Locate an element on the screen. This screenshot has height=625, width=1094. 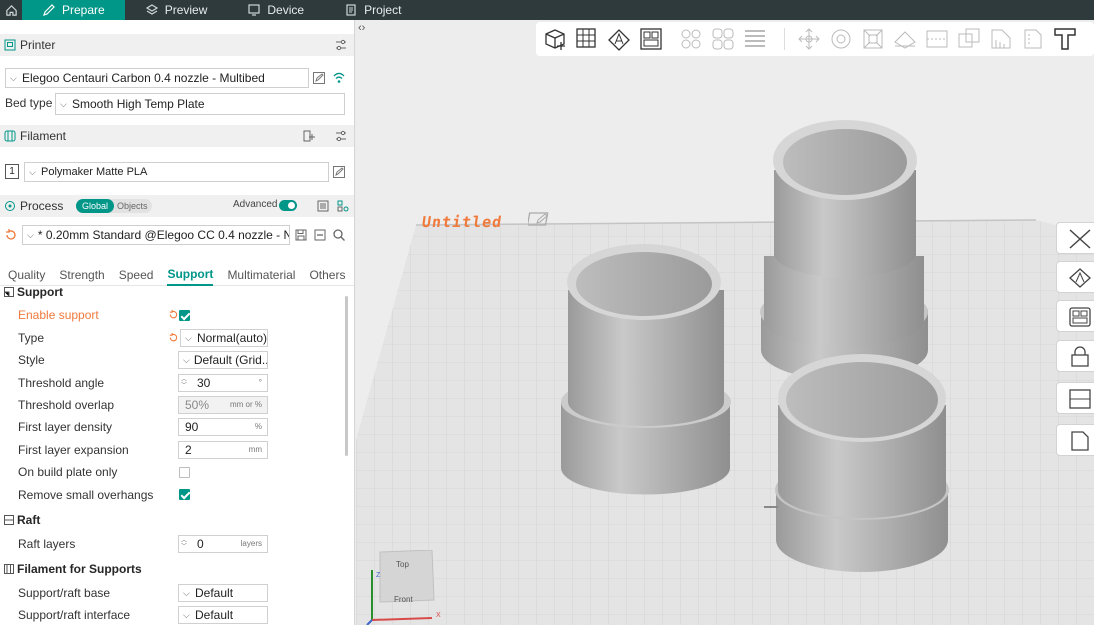
tab-project: Project is located at coordinates (372, 10).